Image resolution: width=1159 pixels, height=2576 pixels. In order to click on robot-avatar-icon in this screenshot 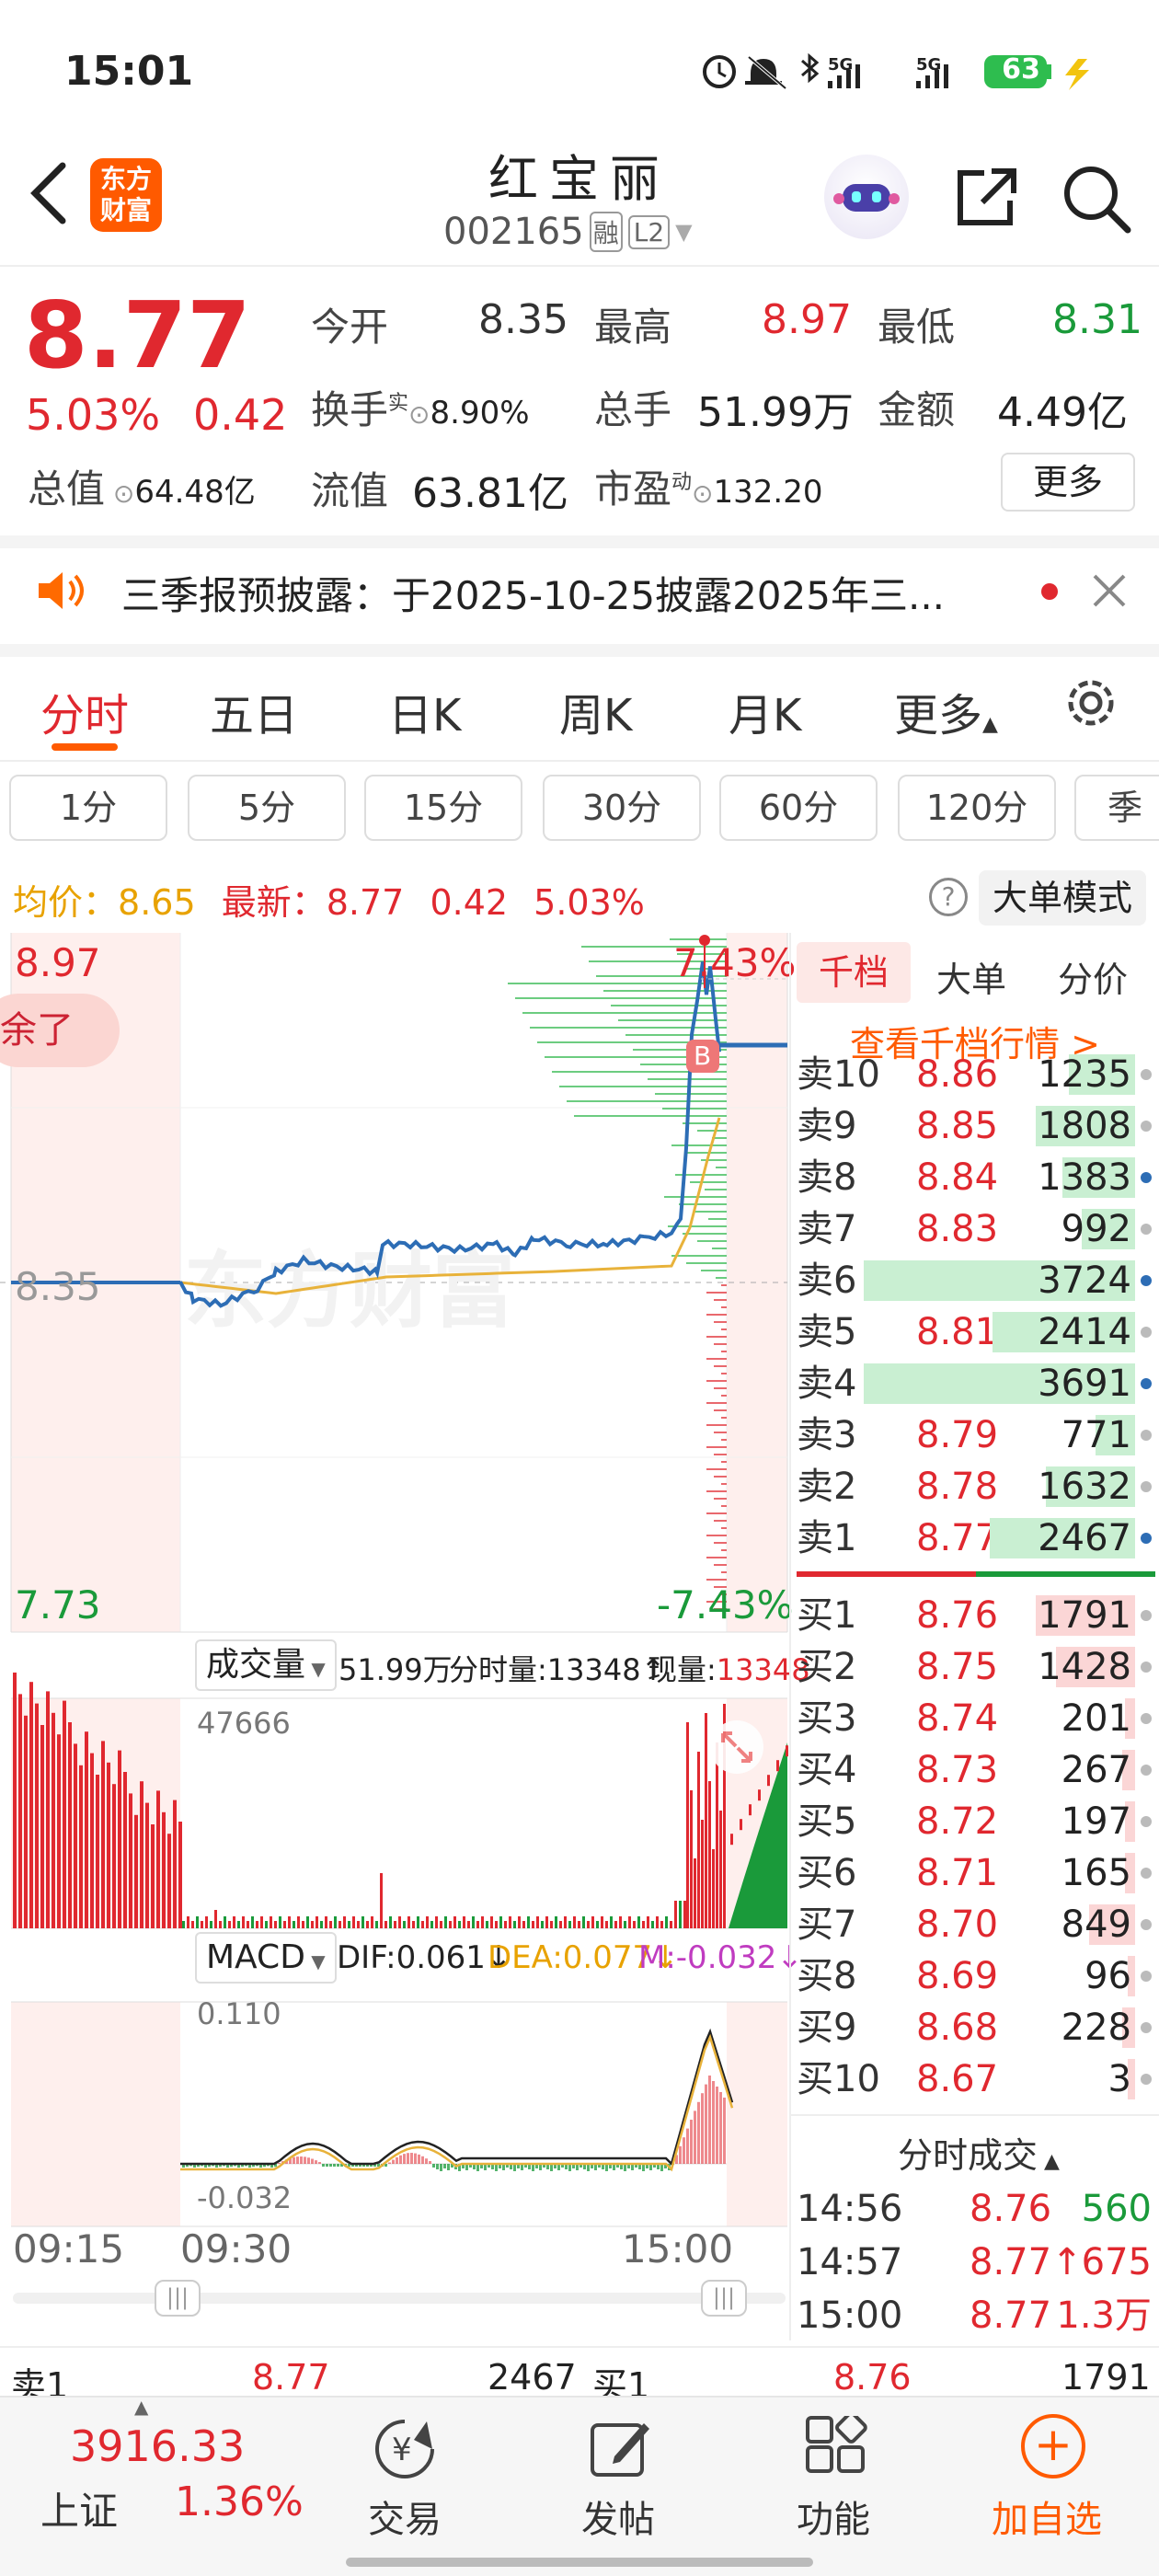, I will do `click(866, 197)`.